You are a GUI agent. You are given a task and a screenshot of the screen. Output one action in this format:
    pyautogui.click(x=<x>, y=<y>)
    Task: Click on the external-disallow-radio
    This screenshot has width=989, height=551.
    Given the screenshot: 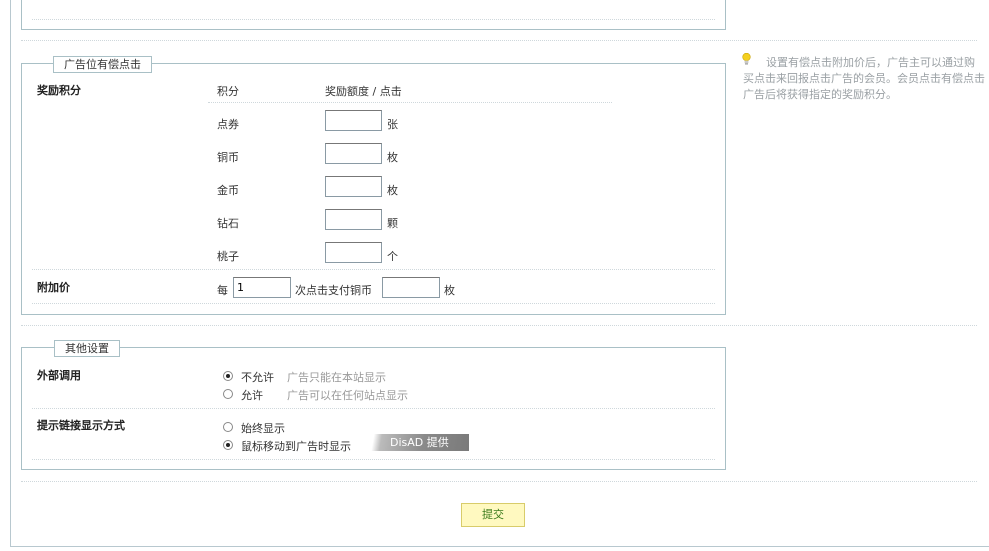 What is the action you would take?
    pyautogui.click(x=228, y=376)
    